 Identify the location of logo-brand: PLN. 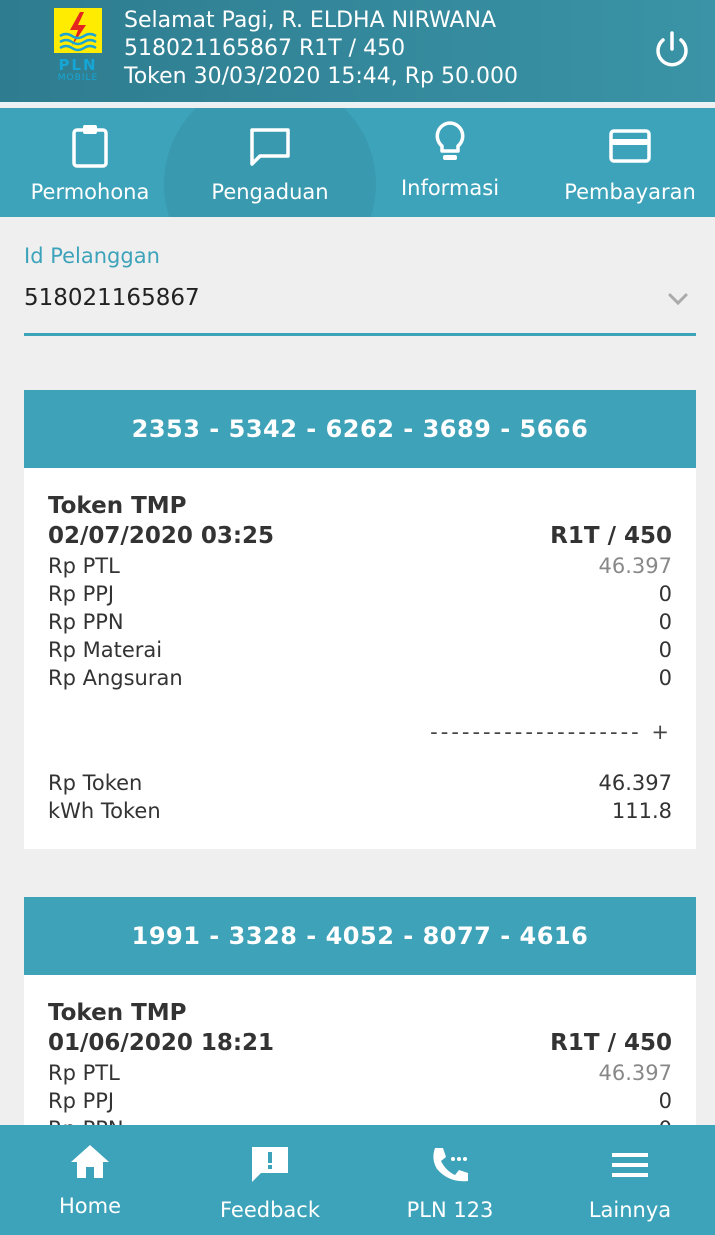
(78, 65).